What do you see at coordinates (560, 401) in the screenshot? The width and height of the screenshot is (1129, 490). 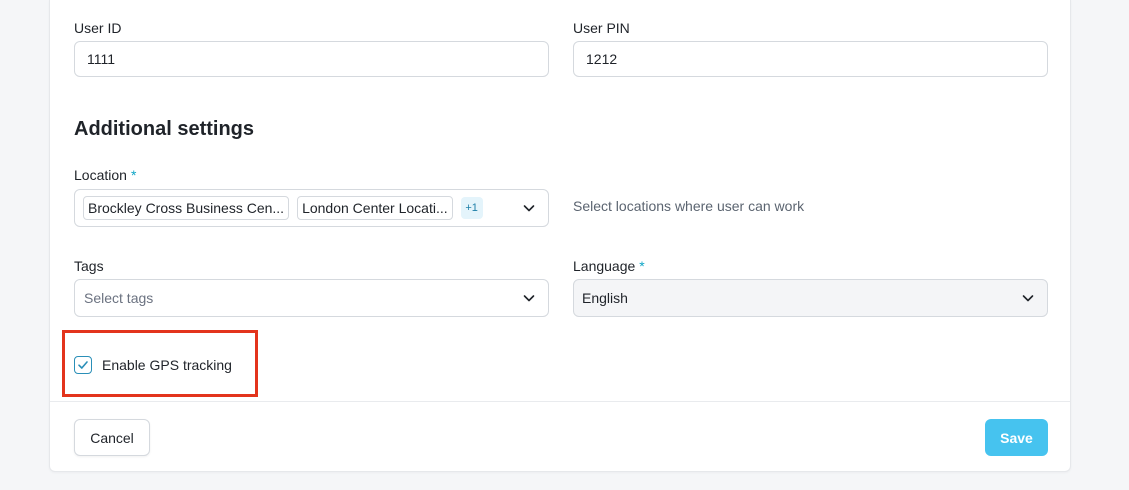 I see `footer-divider` at bounding box center [560, 401].